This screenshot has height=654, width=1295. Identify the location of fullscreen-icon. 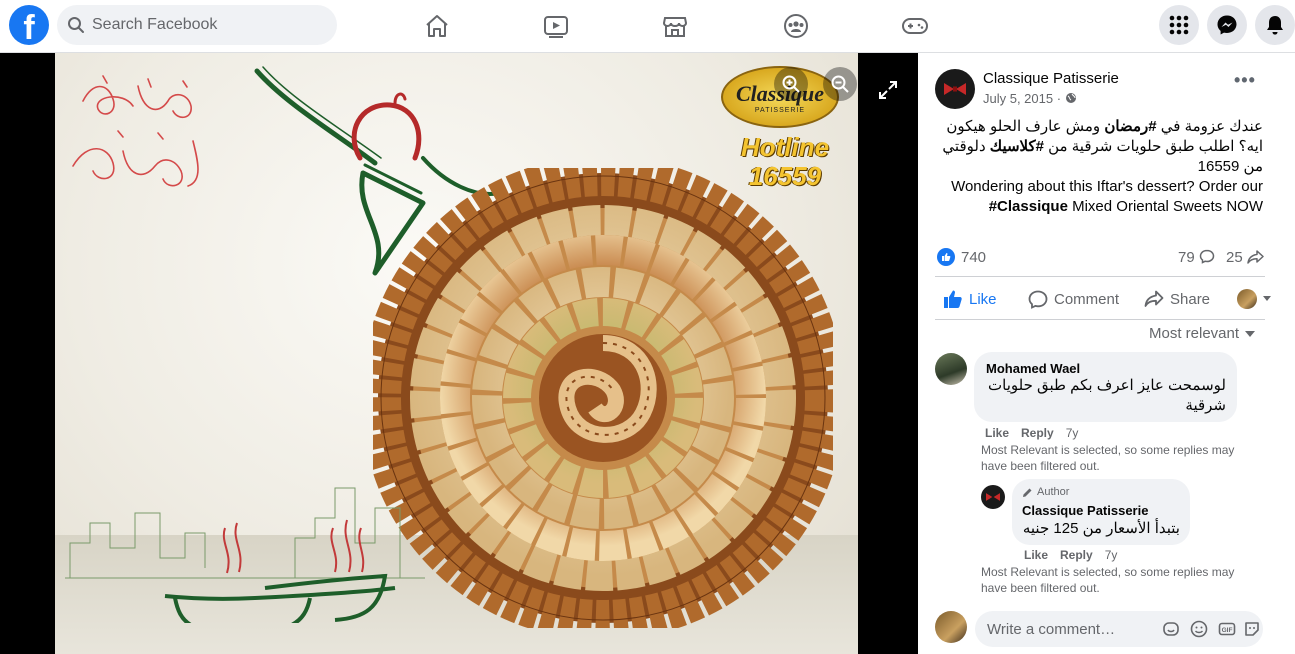
(888, 90).